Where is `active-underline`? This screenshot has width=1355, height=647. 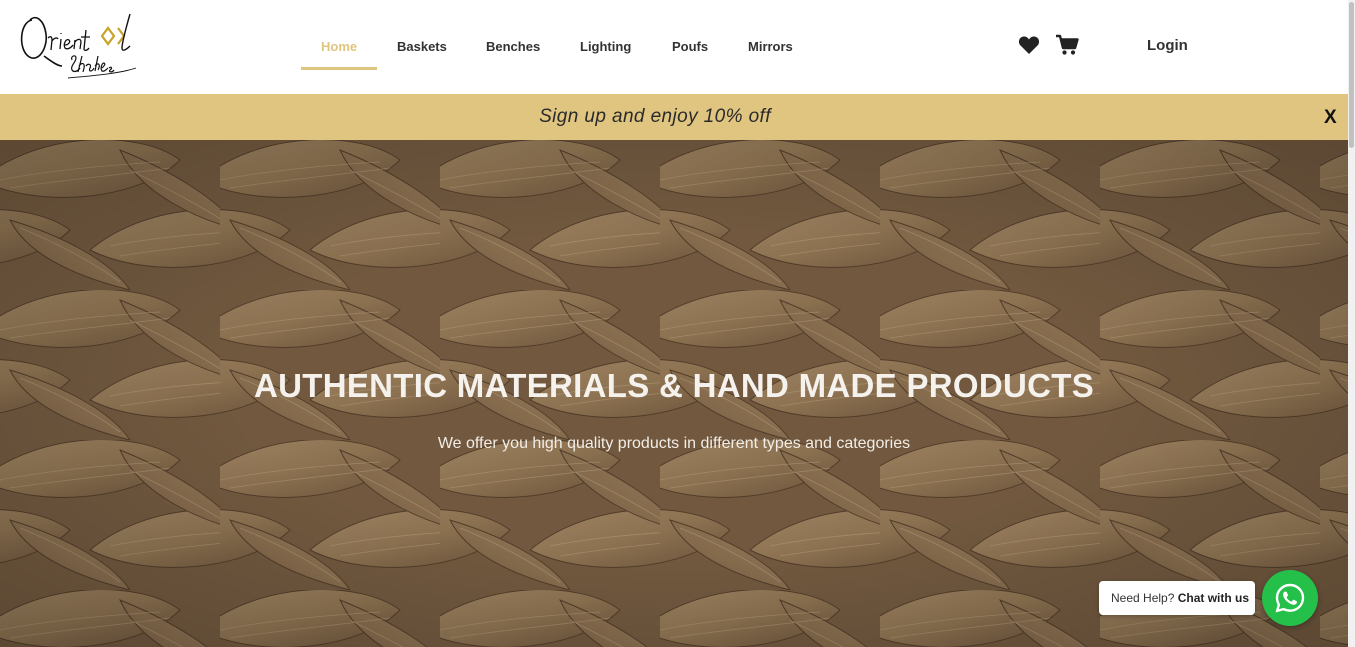 active-underline is located at coordinates (339, 68).